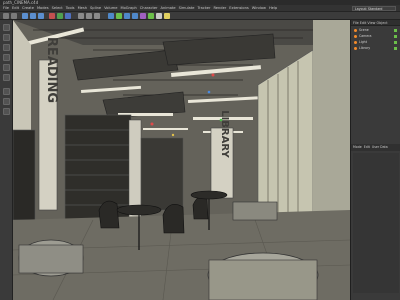 This screenshot has width=400, height=300. Describe the element at coordinates (51, 70) in the screenshot. I see `reading-sign: READING` at that location.